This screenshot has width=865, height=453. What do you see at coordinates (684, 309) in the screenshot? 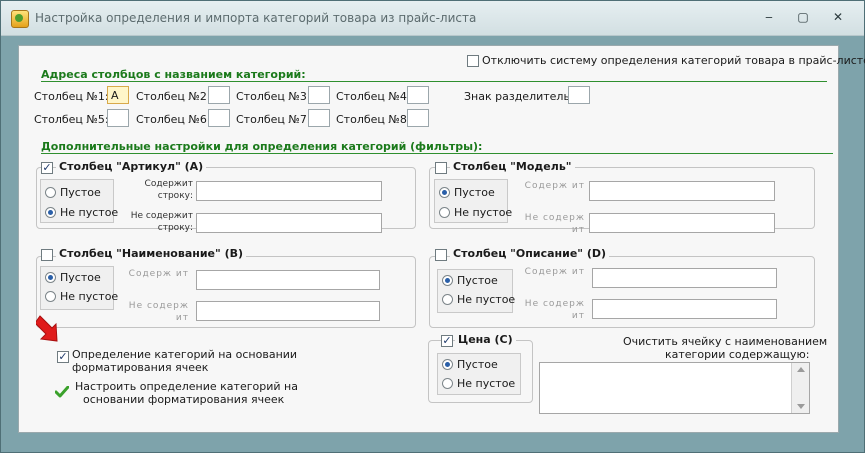
I see `description-not-contains-input` at bounding box center [684, 309].